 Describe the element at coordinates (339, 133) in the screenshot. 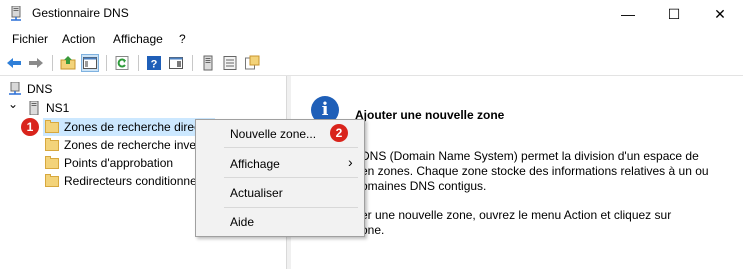

I see `step-badge-2: 2` at that location.